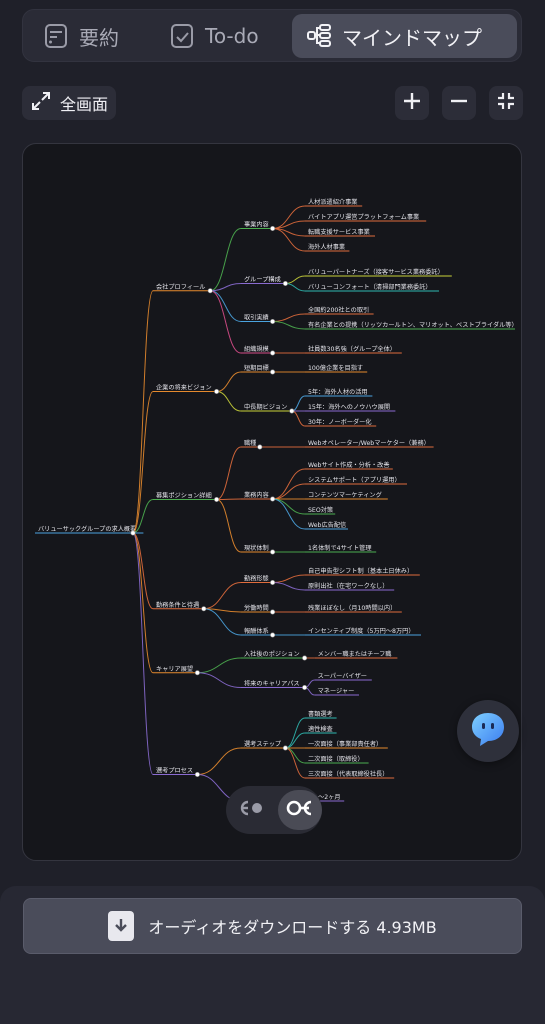 Image resolution: width=545 pixels, height=1024 pixels. Describe the element at coordinates (232, 36) in the screenshot. I see `tab-todo-label: To-do` at that location.